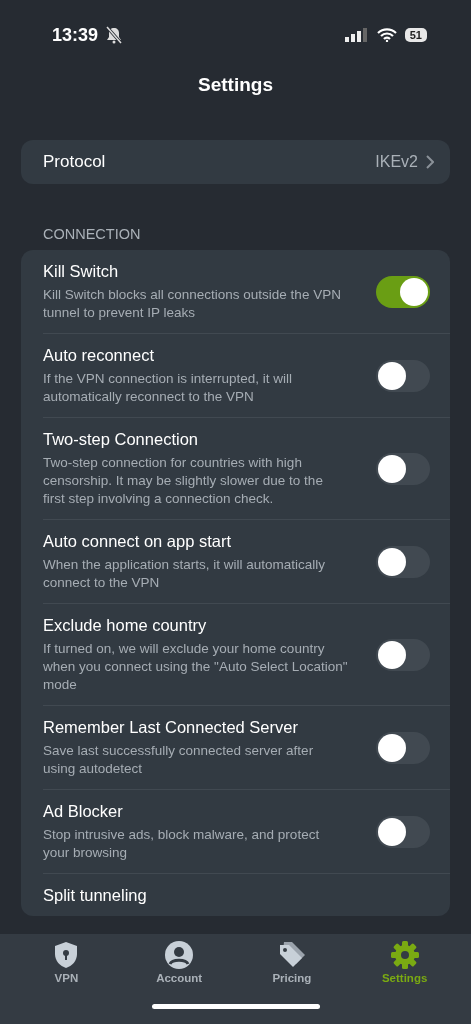 The image size is (471, 1024). I want to click on tab: Account, so click(179, 962).